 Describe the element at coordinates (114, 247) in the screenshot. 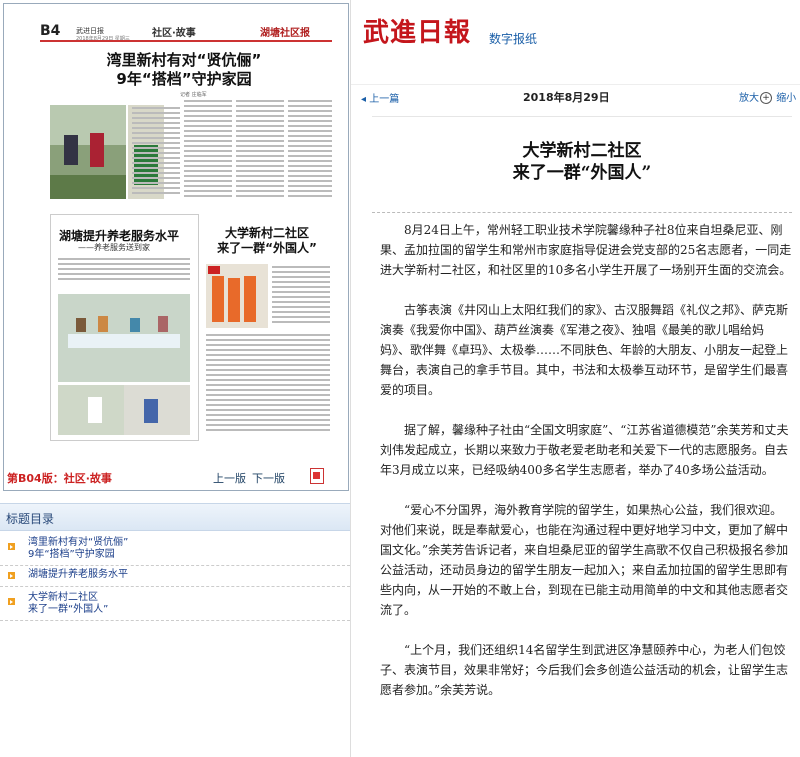

I see `thumbnail-headline-2-sub: ——养老服务送到家` at that location.